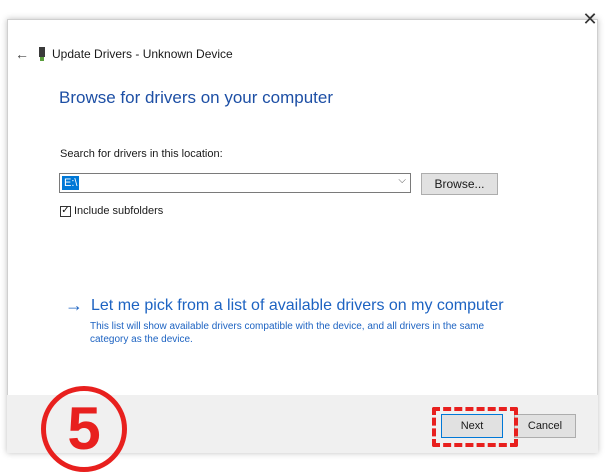 The image size is (607, 472). I want to click on location-combobox: E:\ ⌵, so click(235, 183).